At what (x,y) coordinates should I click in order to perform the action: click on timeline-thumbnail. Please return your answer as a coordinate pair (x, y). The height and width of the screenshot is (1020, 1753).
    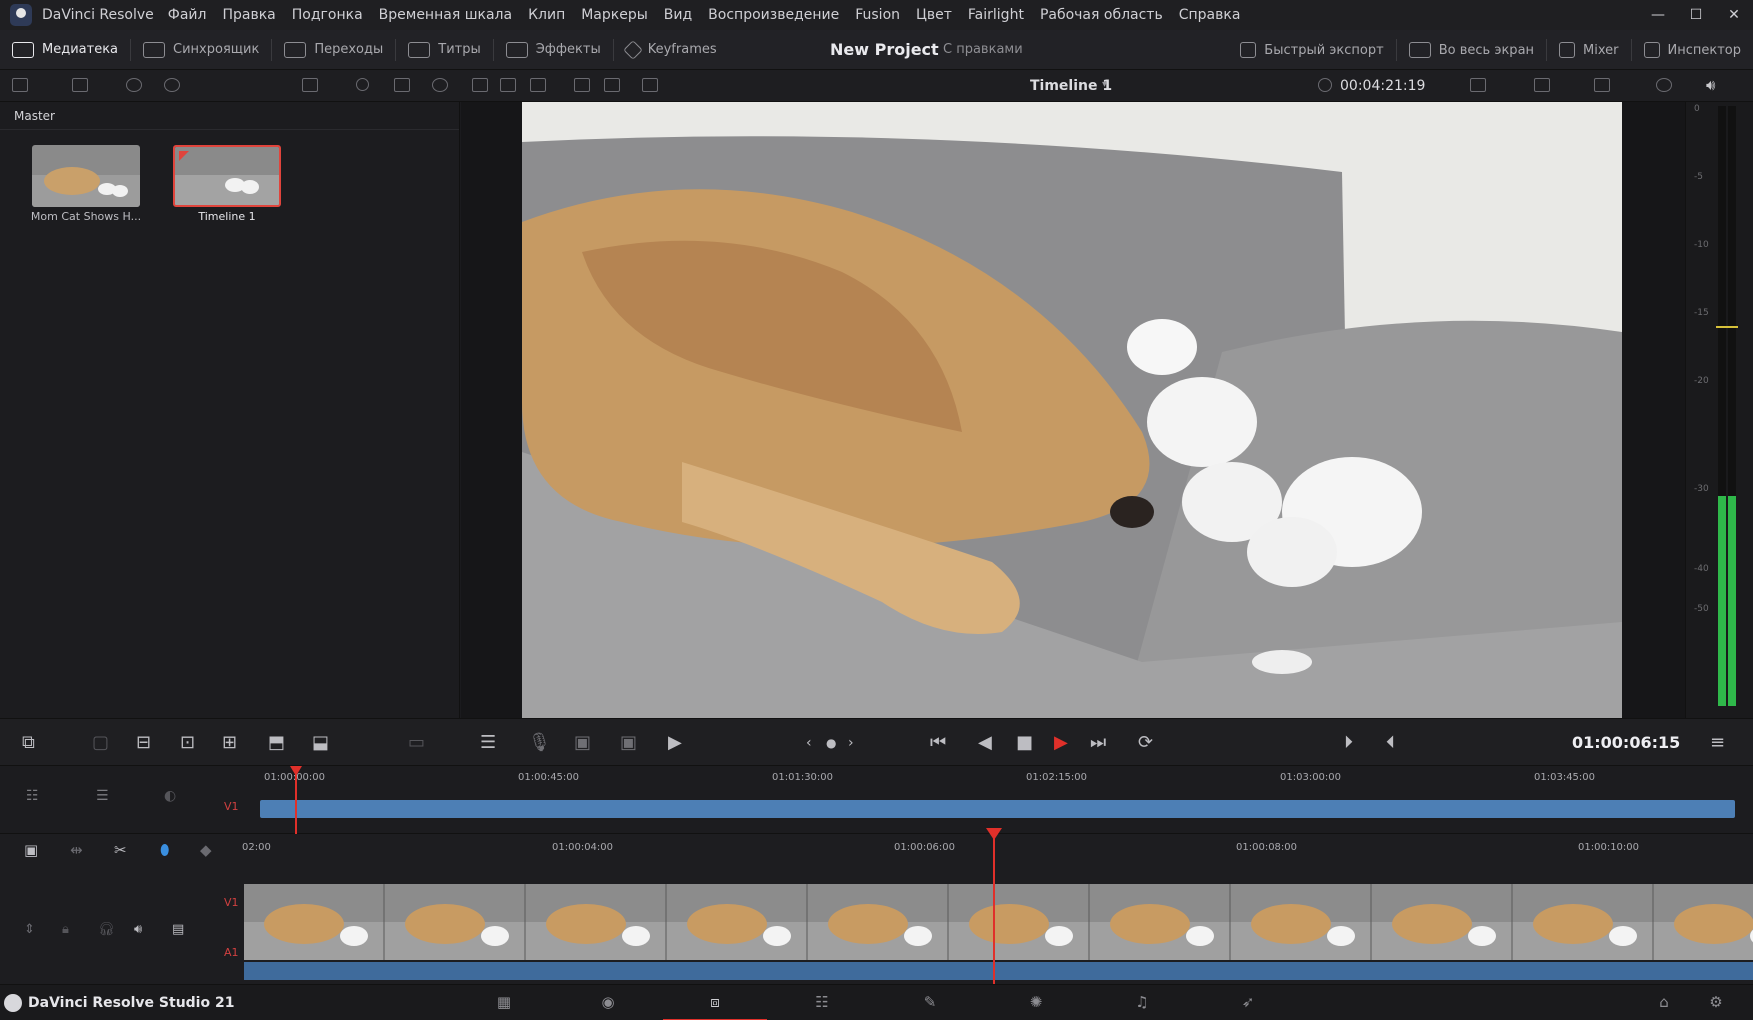
    Looking at the image, I should click on (227, 176).